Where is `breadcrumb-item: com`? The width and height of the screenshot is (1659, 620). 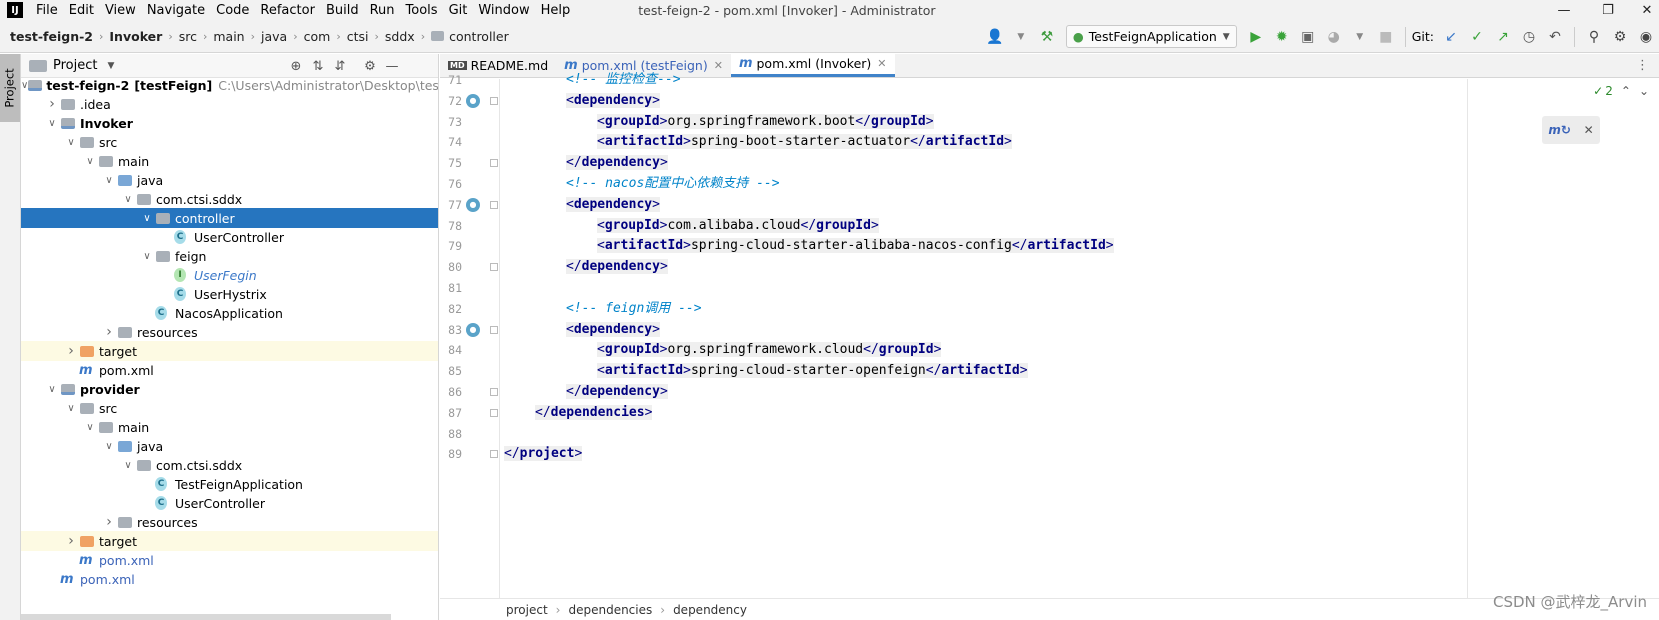
breadcrumb-item: com is located at coordinates (317, 36).